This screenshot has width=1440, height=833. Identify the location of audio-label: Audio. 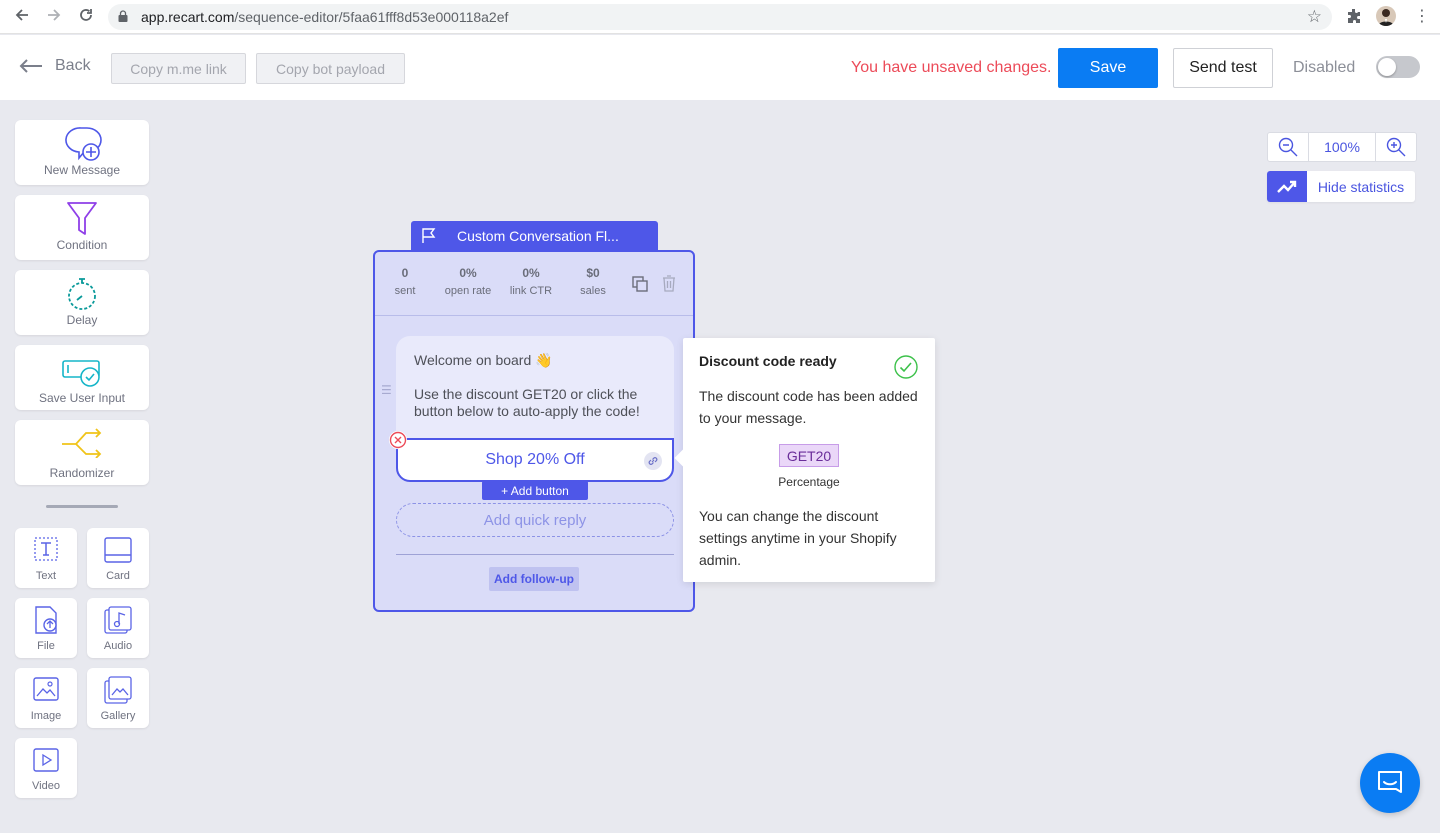
(118, 646).